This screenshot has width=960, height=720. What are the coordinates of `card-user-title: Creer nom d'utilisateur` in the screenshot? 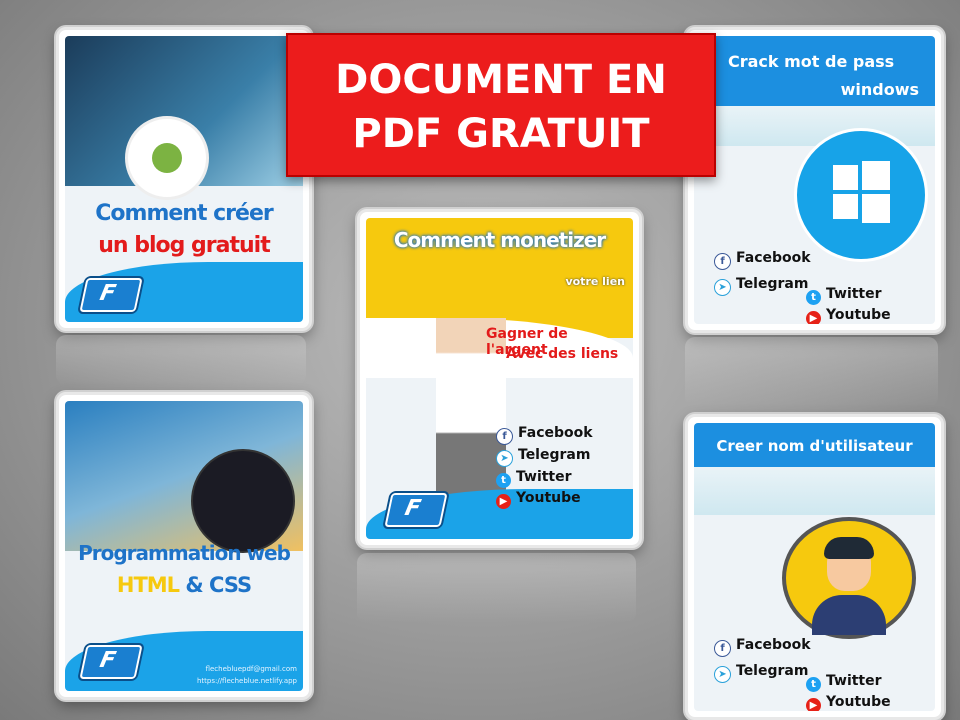 It's located at (814, 446).